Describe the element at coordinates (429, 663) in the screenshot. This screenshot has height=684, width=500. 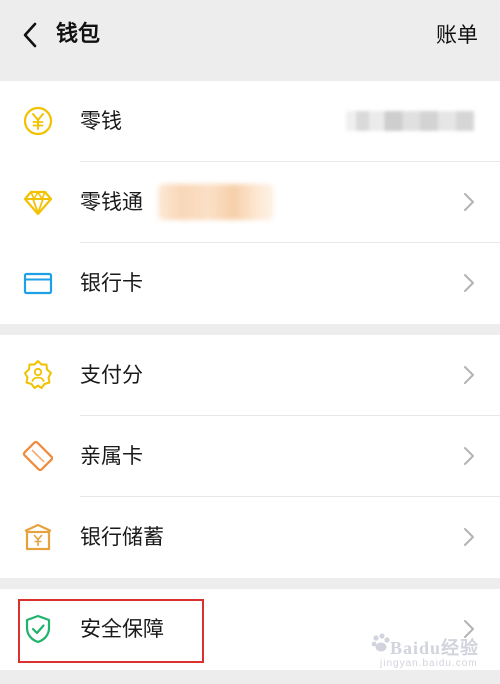
I see `watermark-sub: jingyan.baidu.com` at that location.